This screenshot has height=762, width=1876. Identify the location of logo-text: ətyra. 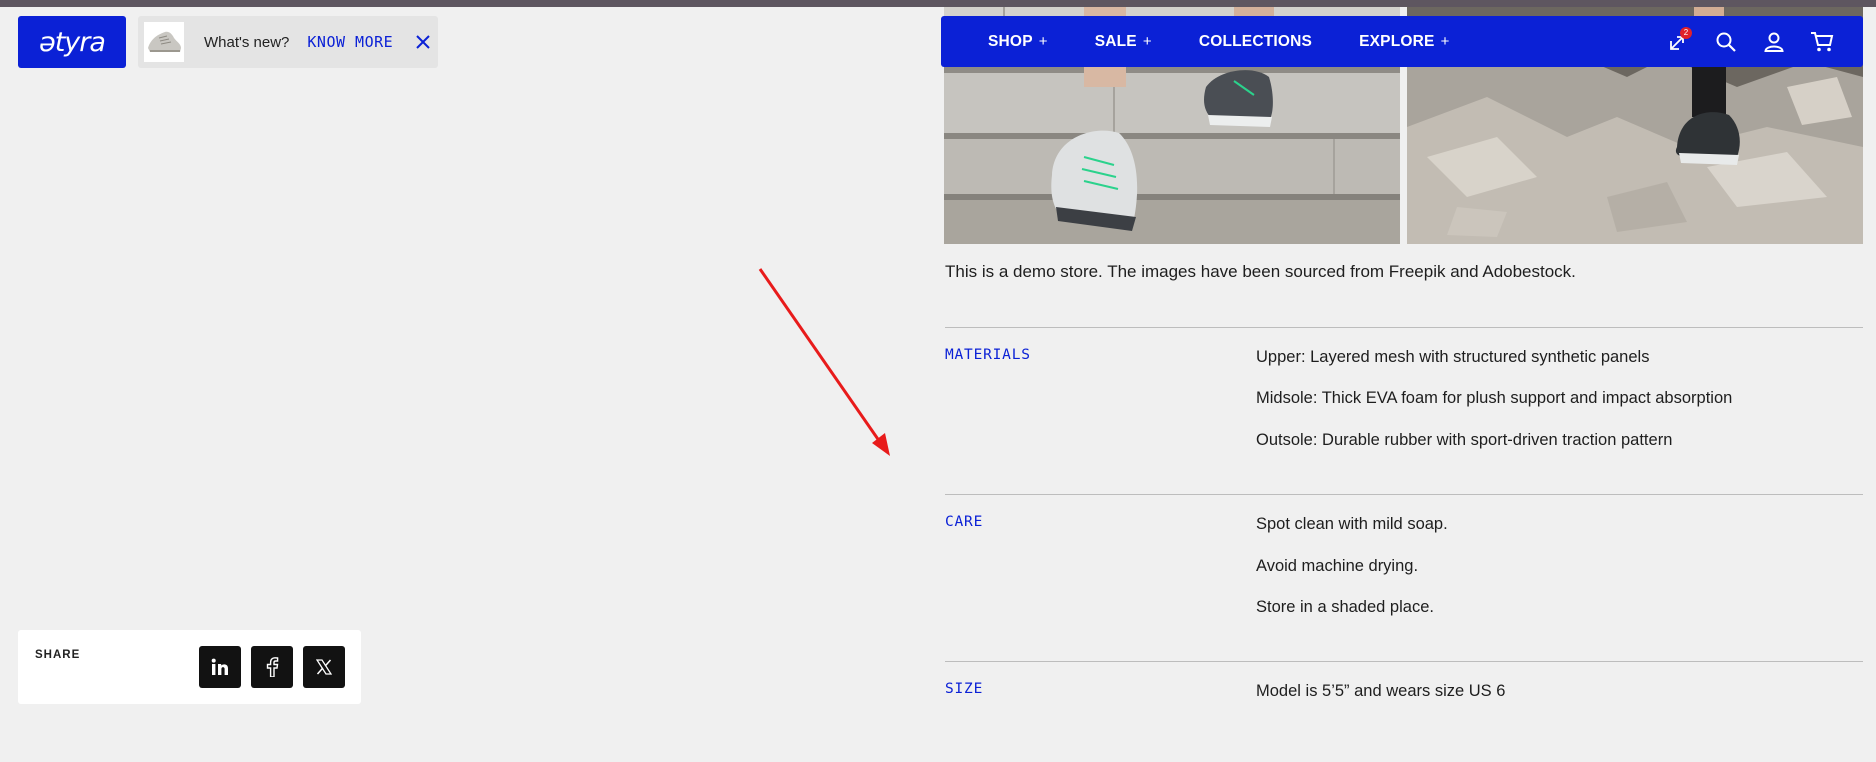
(72, 42).